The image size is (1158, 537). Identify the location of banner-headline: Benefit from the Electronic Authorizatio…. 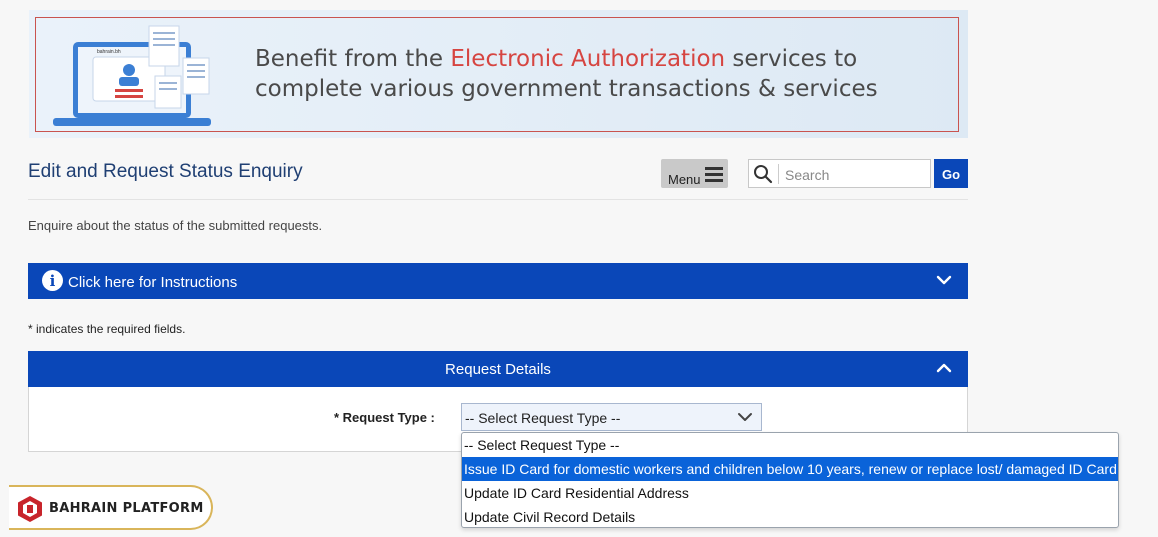
(605, 74).